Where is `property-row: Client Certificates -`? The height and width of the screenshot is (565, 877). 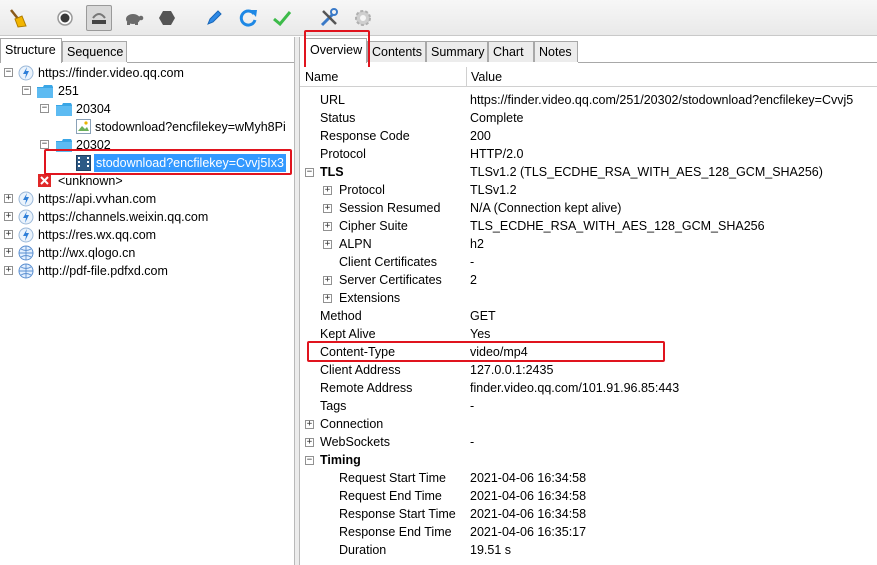 property-row: Client Certificates - is located at coordinates (588, 262).